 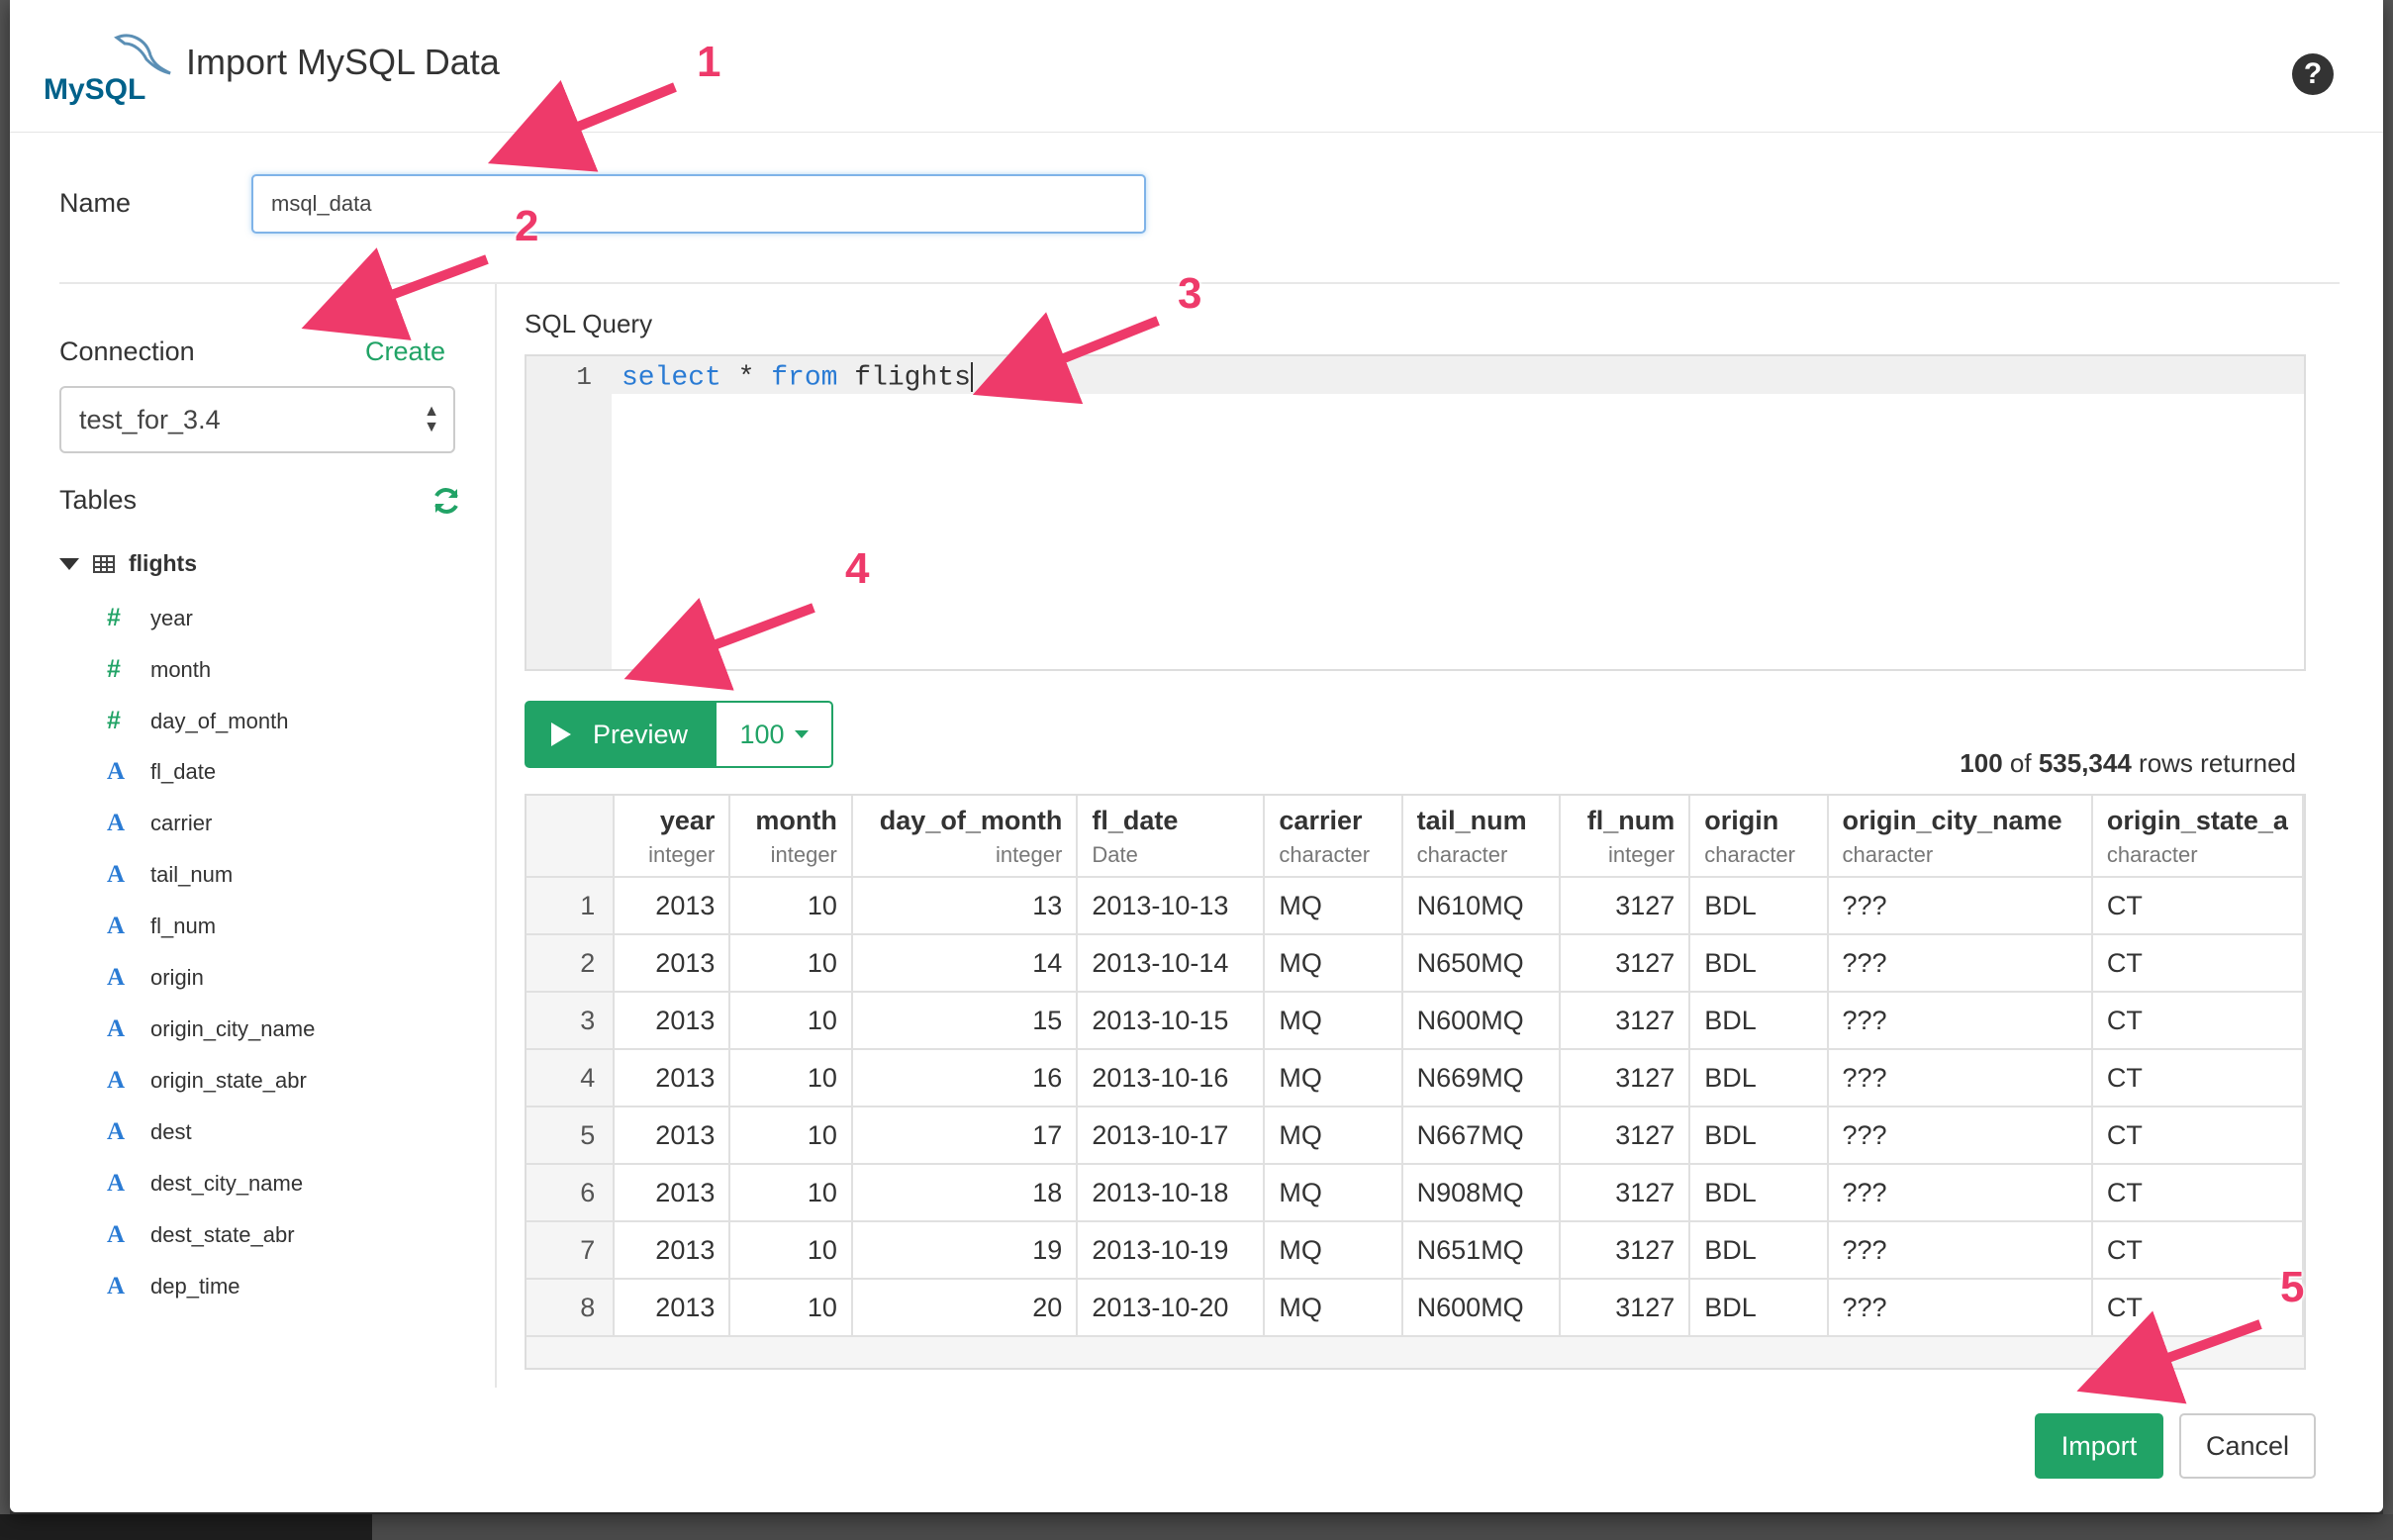 What do you see at coordinates (584, 377) in the screenshot?
I see `line-number: 1` at bounding box center [584, 377].